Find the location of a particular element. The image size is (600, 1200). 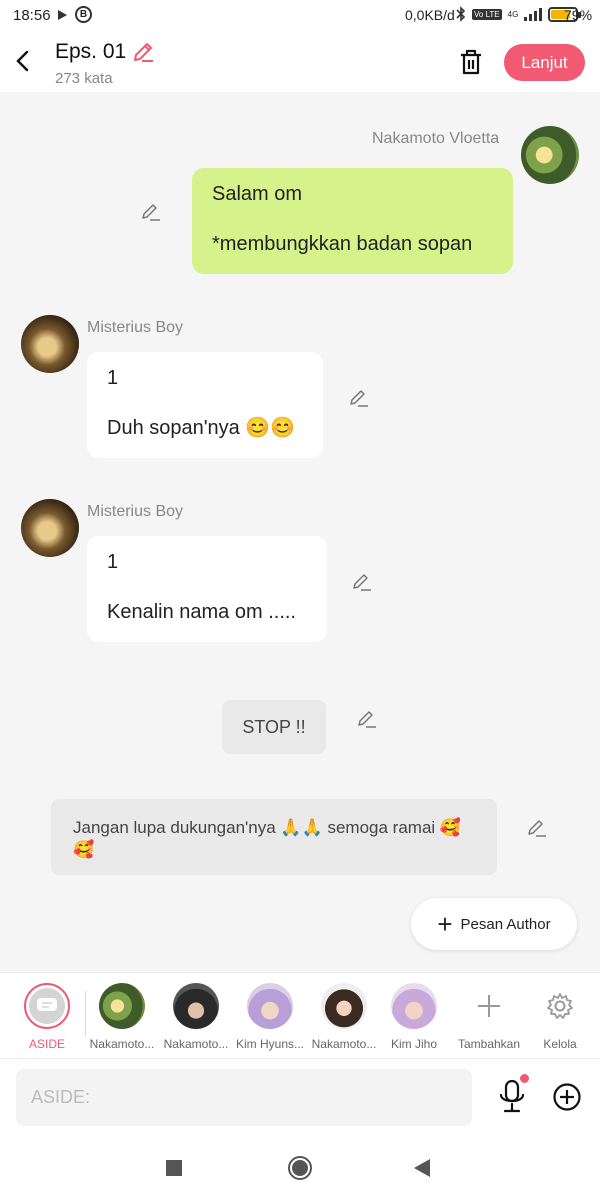

kelola-button: Kelola is located at coordinates (560, 1017).